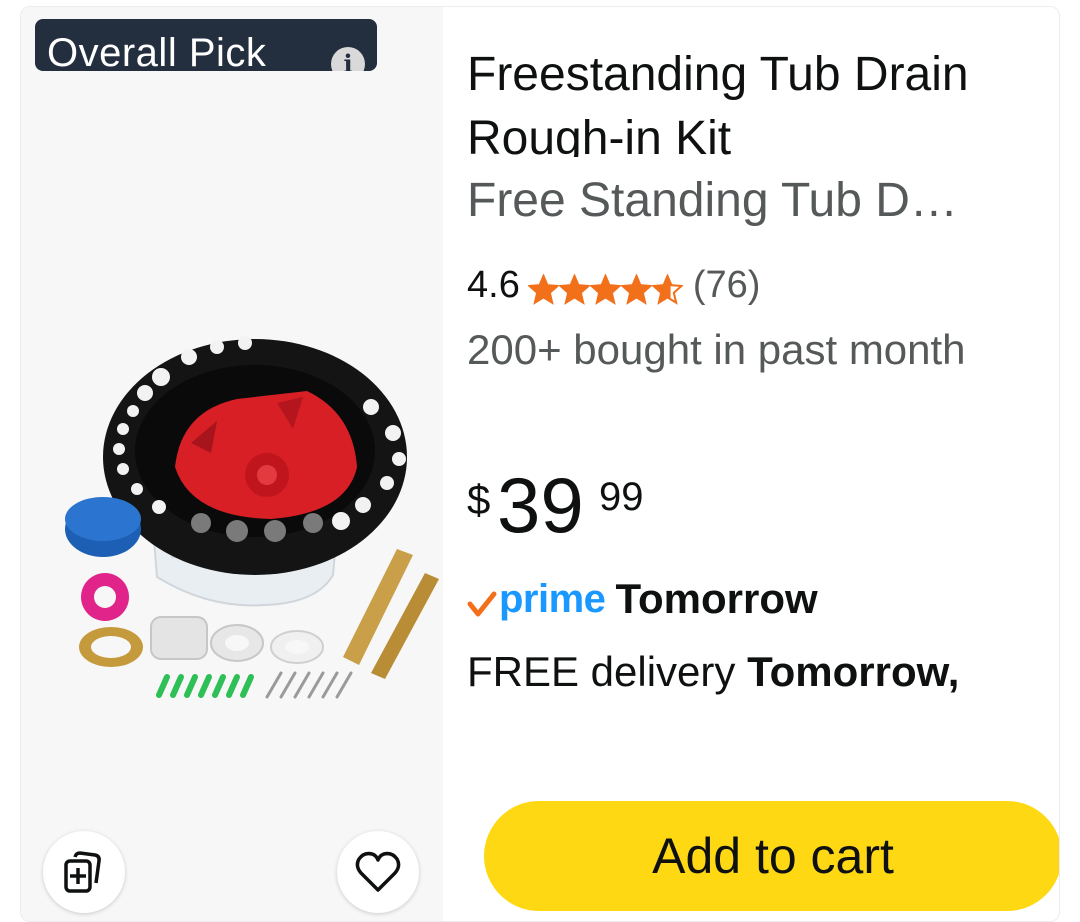 This screenshot has width=1080, height=922. I want to click on free-delivery-text: FREE delivery Tomorrow,, so click(713, 672).